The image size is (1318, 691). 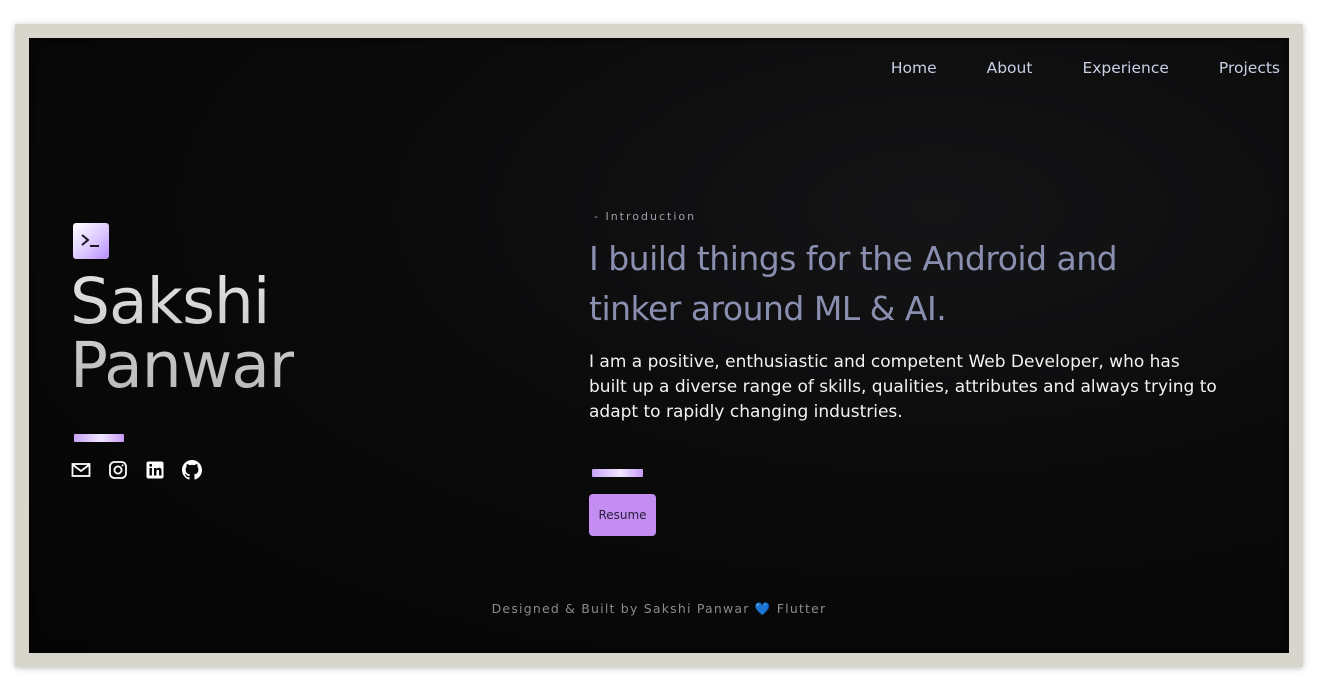 I want to click on top-nav: Home About Experience Projects, so click(x=1085, y=69).